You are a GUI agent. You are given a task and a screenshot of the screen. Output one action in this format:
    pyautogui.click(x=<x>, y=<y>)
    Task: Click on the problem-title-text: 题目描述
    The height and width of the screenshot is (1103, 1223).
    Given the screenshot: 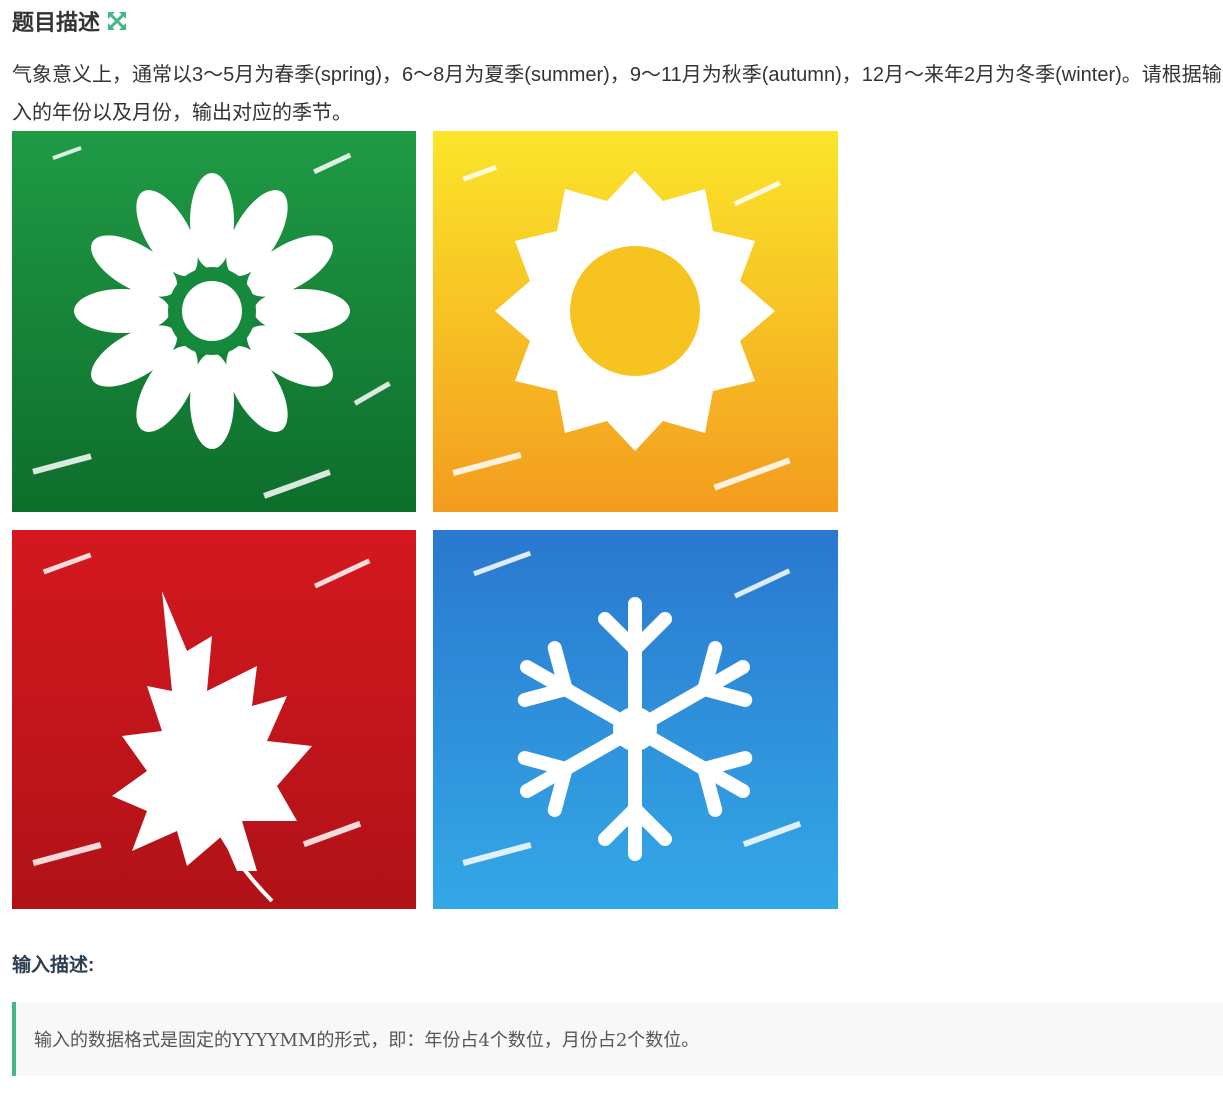 What is the action you would take?
    pyautogui.click(x=56, y=22)
    